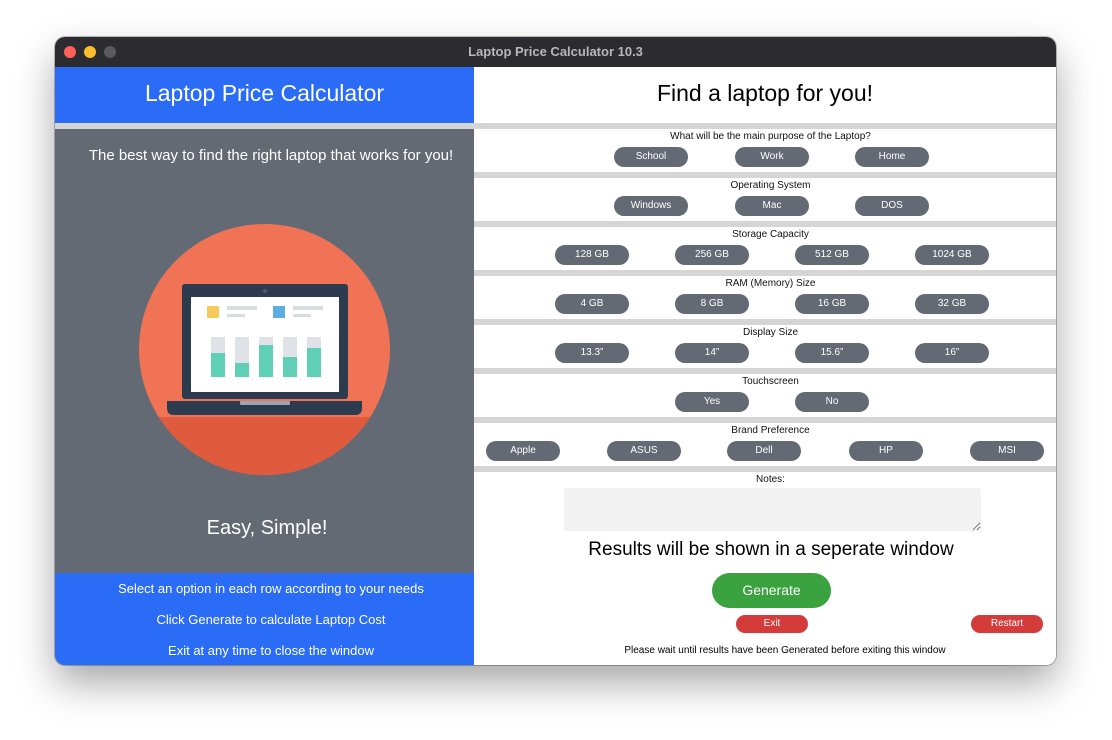  I want to click on os-mac-button: Mac, so click(772, 206).